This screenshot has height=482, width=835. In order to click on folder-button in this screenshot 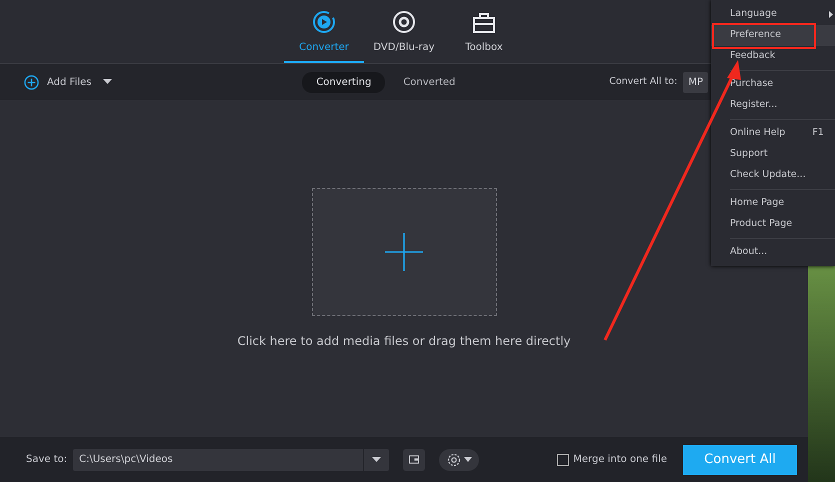, I will do `click(414, 459)`.